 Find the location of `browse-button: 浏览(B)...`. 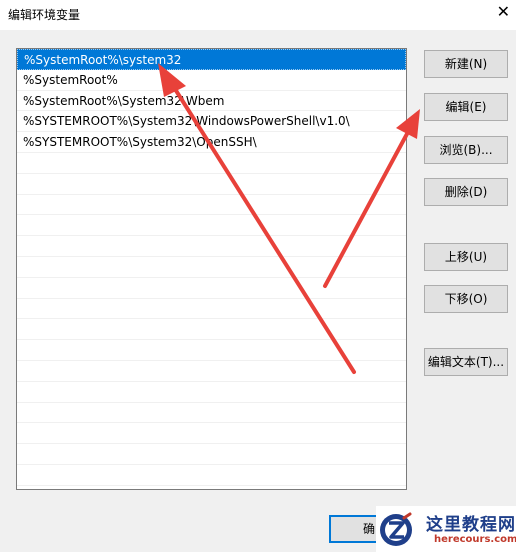

browse-button: 浏览(B)... is located at coordinates (466, 150).